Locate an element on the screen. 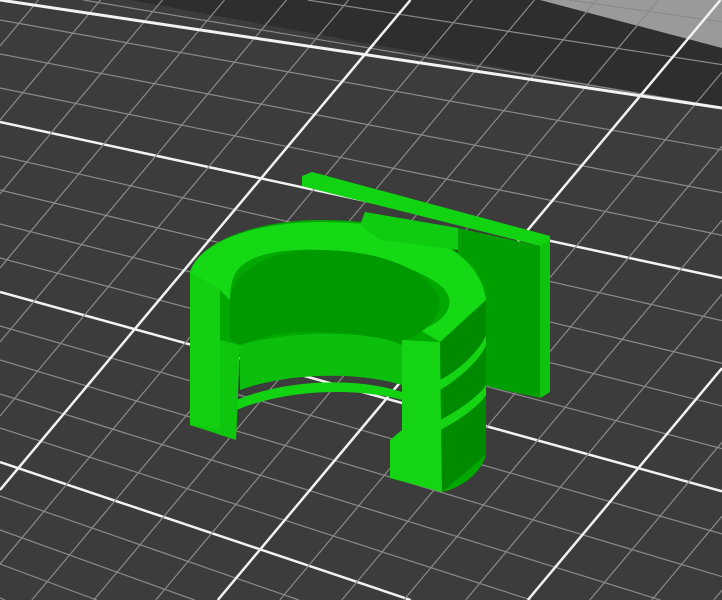  ring-left-wall is located at coordinates (205, 351).